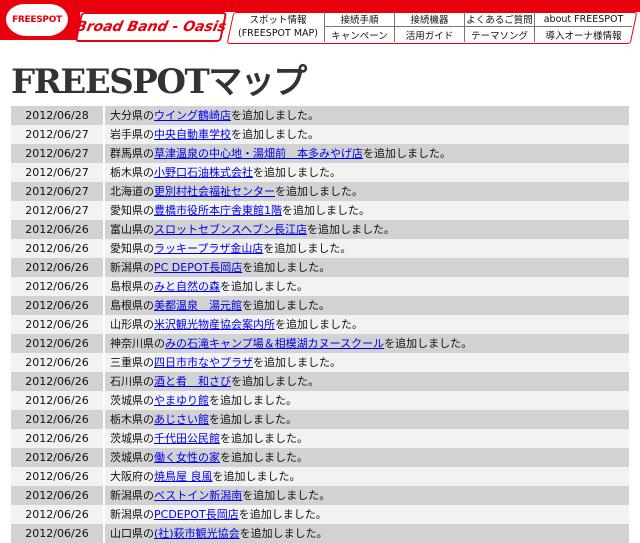 The width and height of the screenshot is (640, 543). I want to click on table-row: 2012/06/26 茨城県の千代田公民館を追加しました。, so click(320, 438).